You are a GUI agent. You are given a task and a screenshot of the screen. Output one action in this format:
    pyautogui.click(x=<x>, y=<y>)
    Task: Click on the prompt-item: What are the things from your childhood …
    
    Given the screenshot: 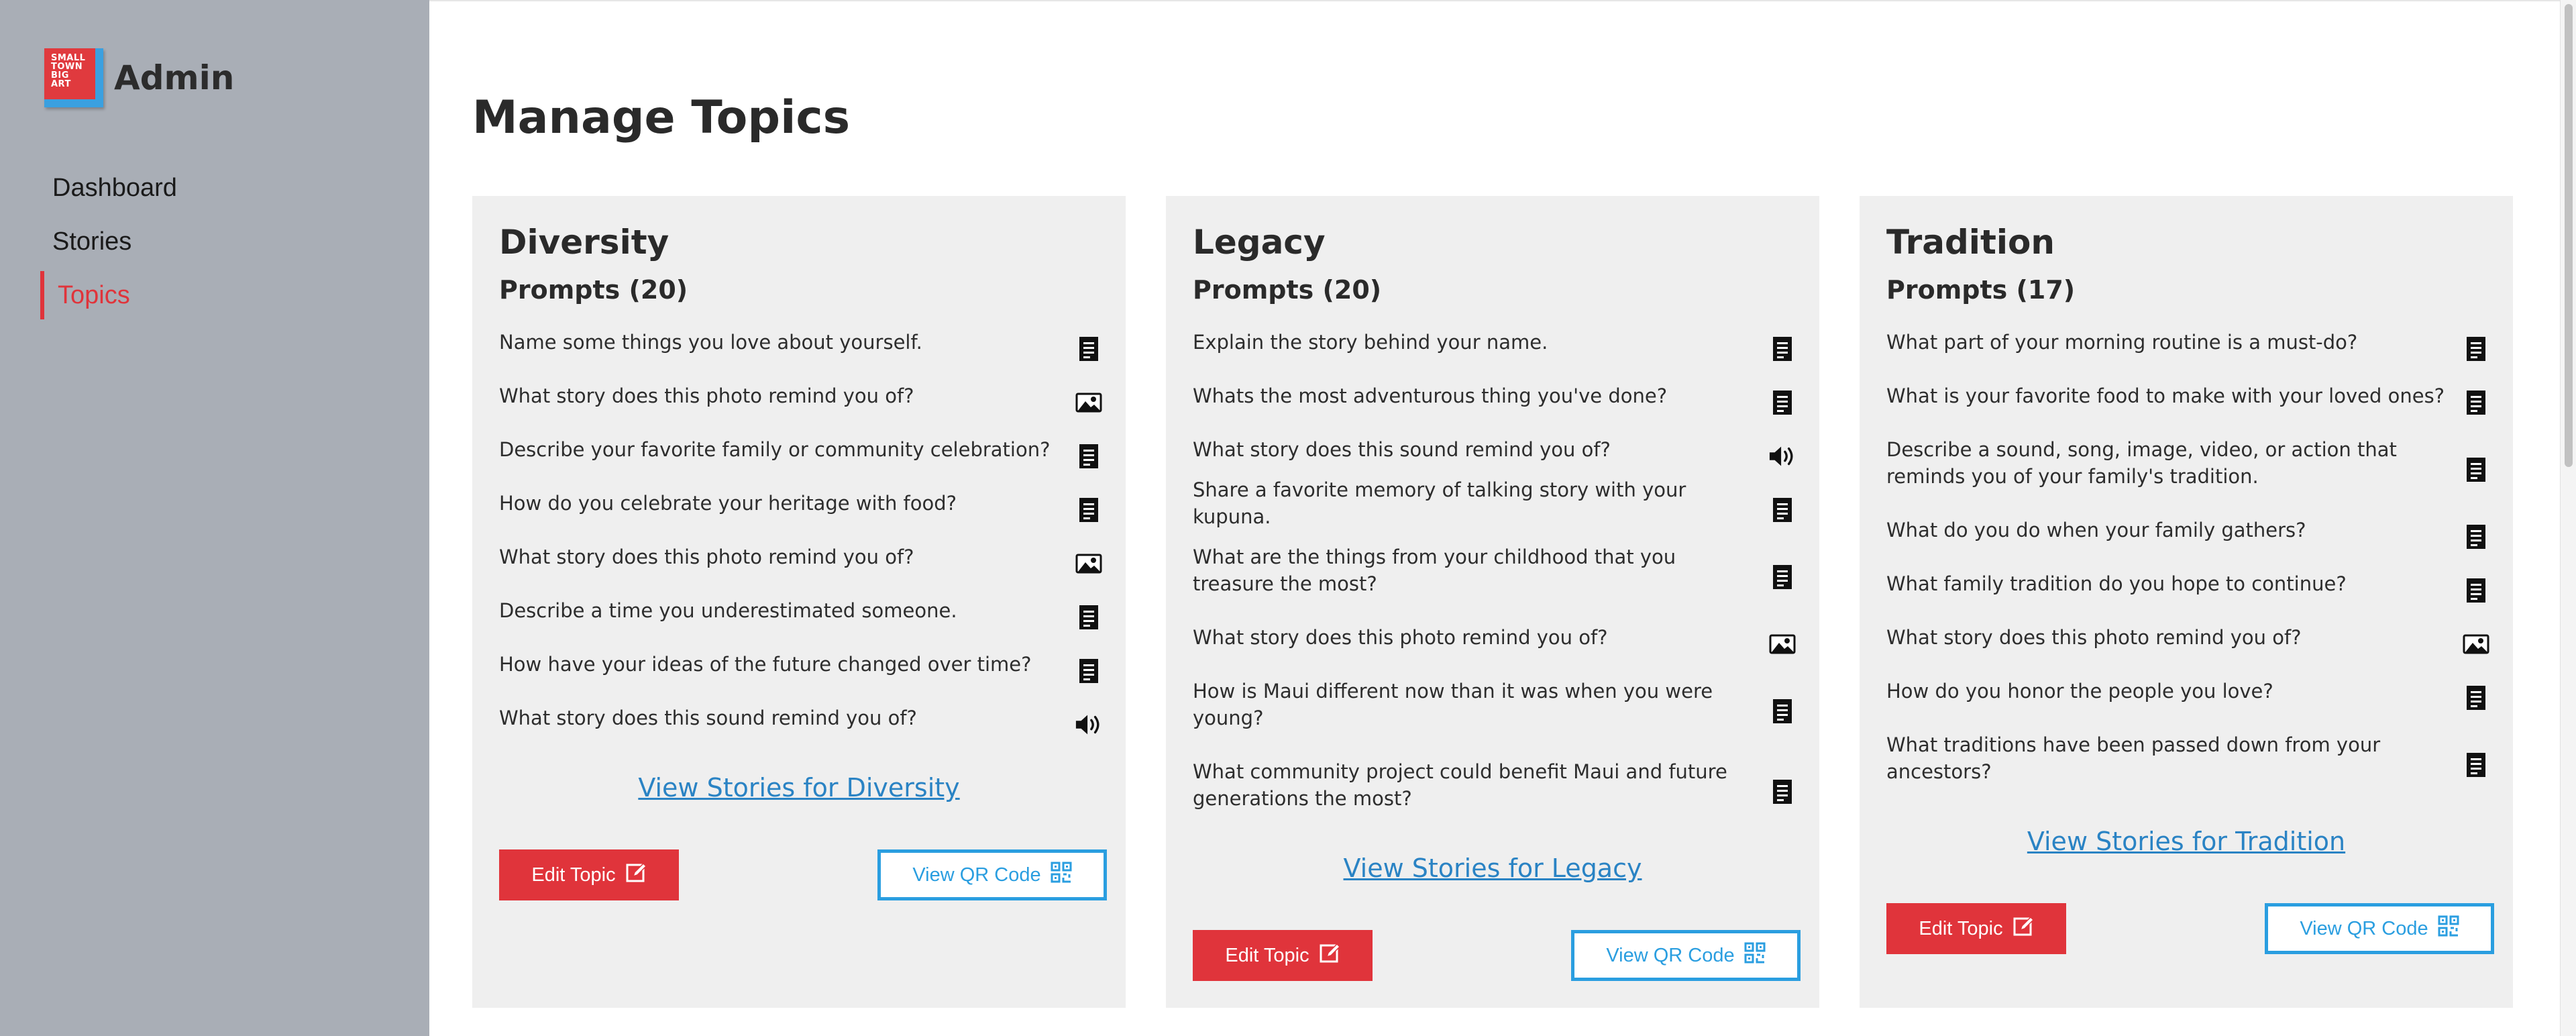 What is the action you would take?
    pyautogui.click(x=1494, y=570)
    